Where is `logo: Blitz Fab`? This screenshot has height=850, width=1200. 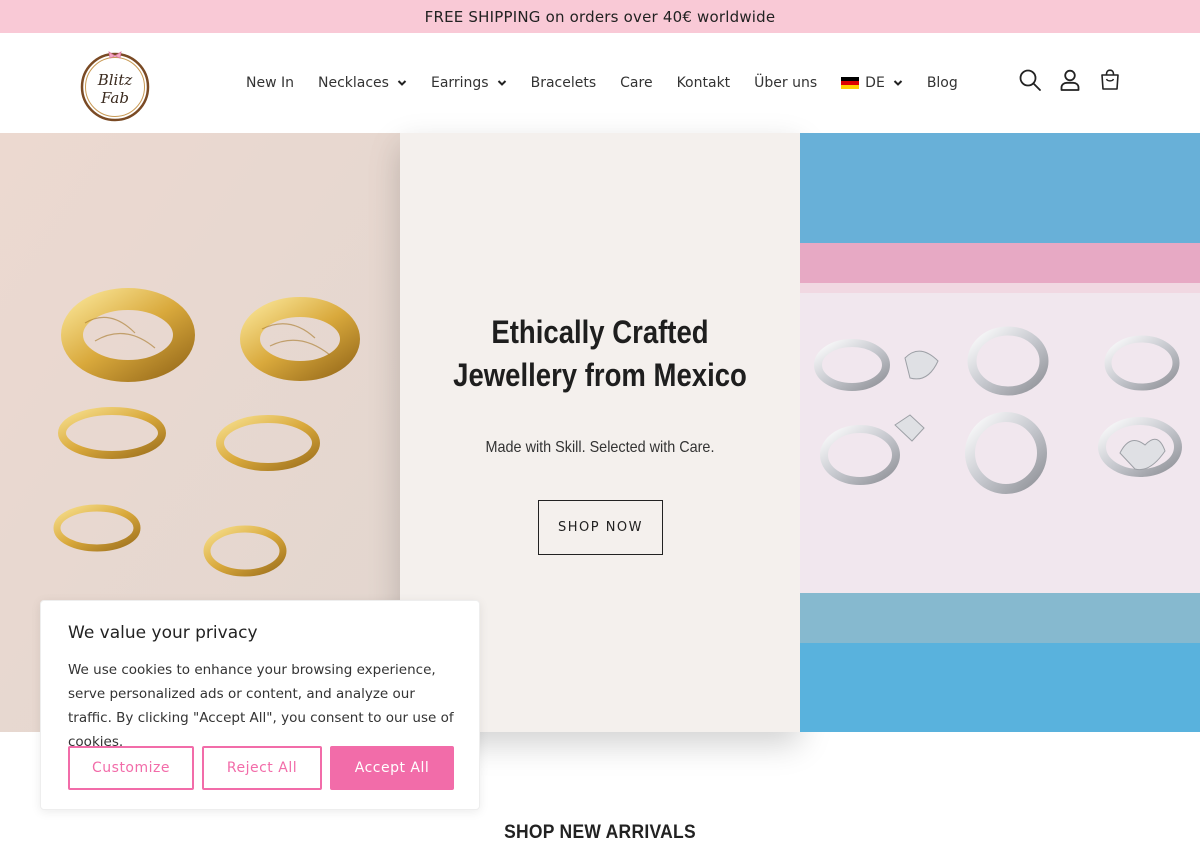
logo: Blitz Fab is located at coordinates (115, 83).